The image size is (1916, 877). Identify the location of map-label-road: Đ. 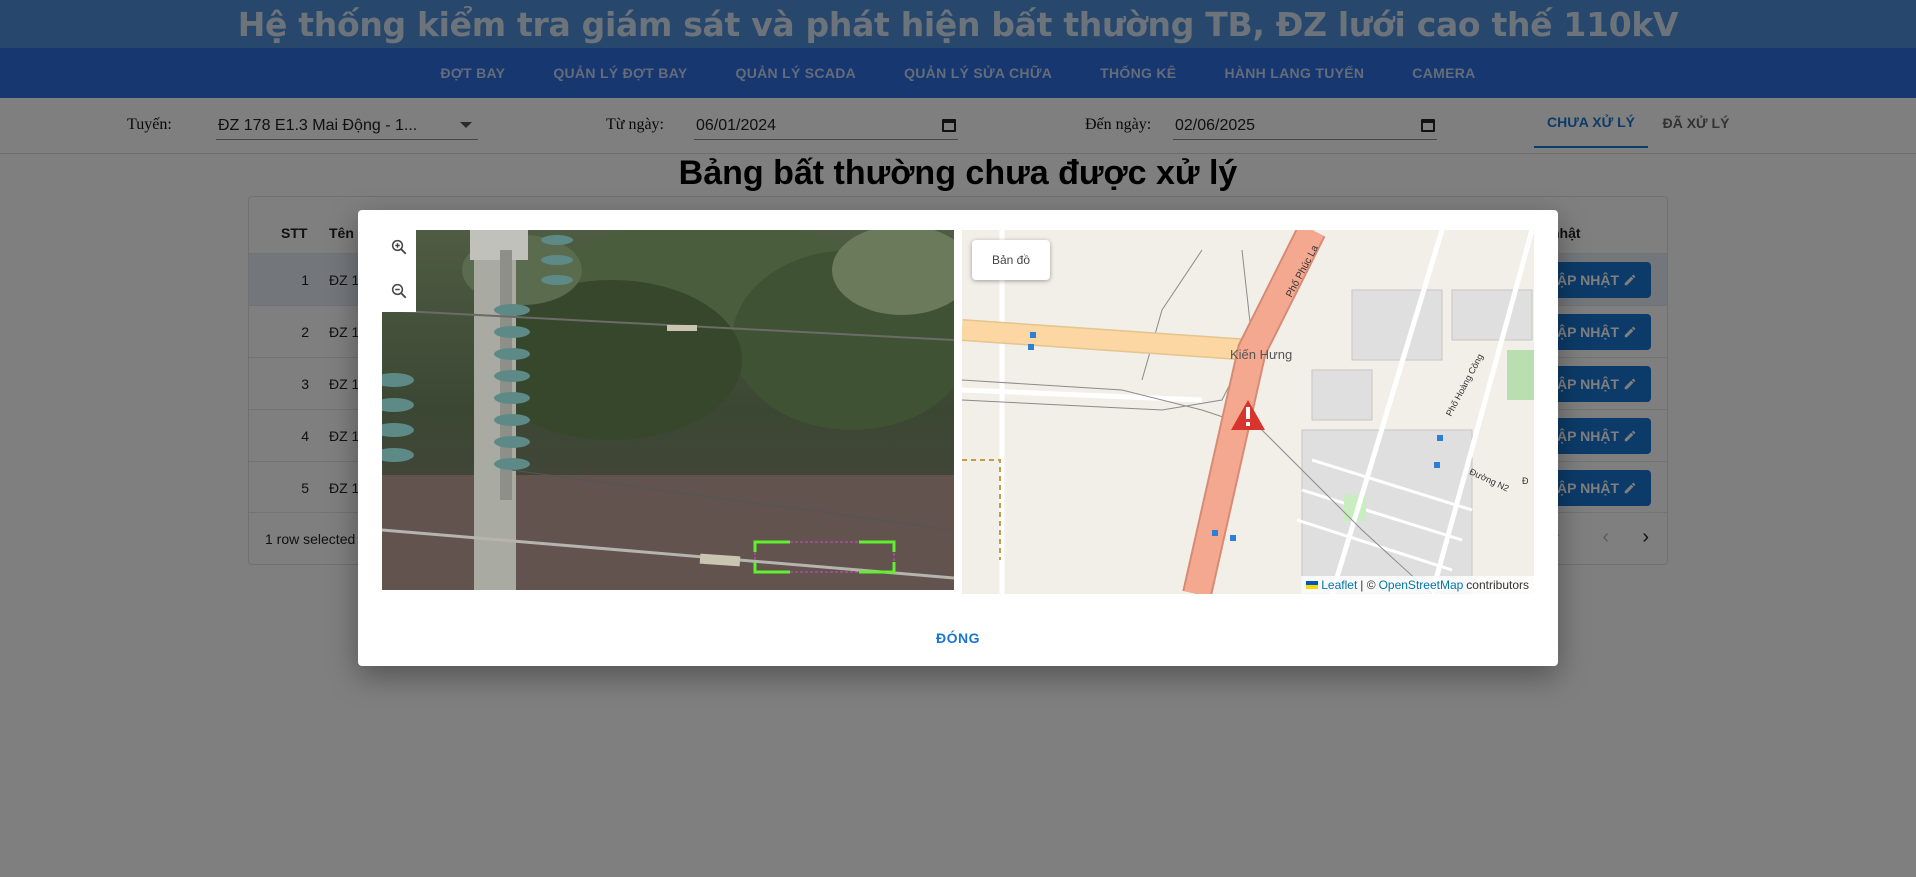
(1525, 481).